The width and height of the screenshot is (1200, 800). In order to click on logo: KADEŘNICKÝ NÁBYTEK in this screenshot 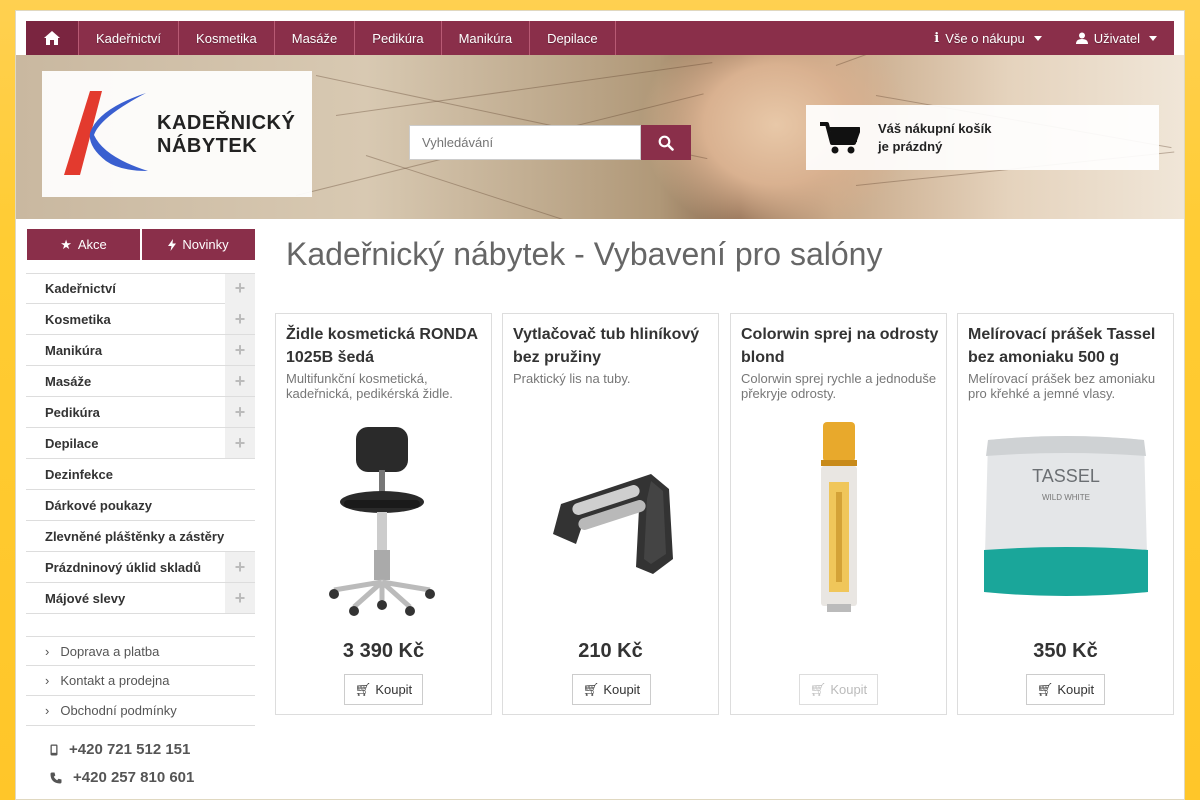, I will do `click(177, 134)`.